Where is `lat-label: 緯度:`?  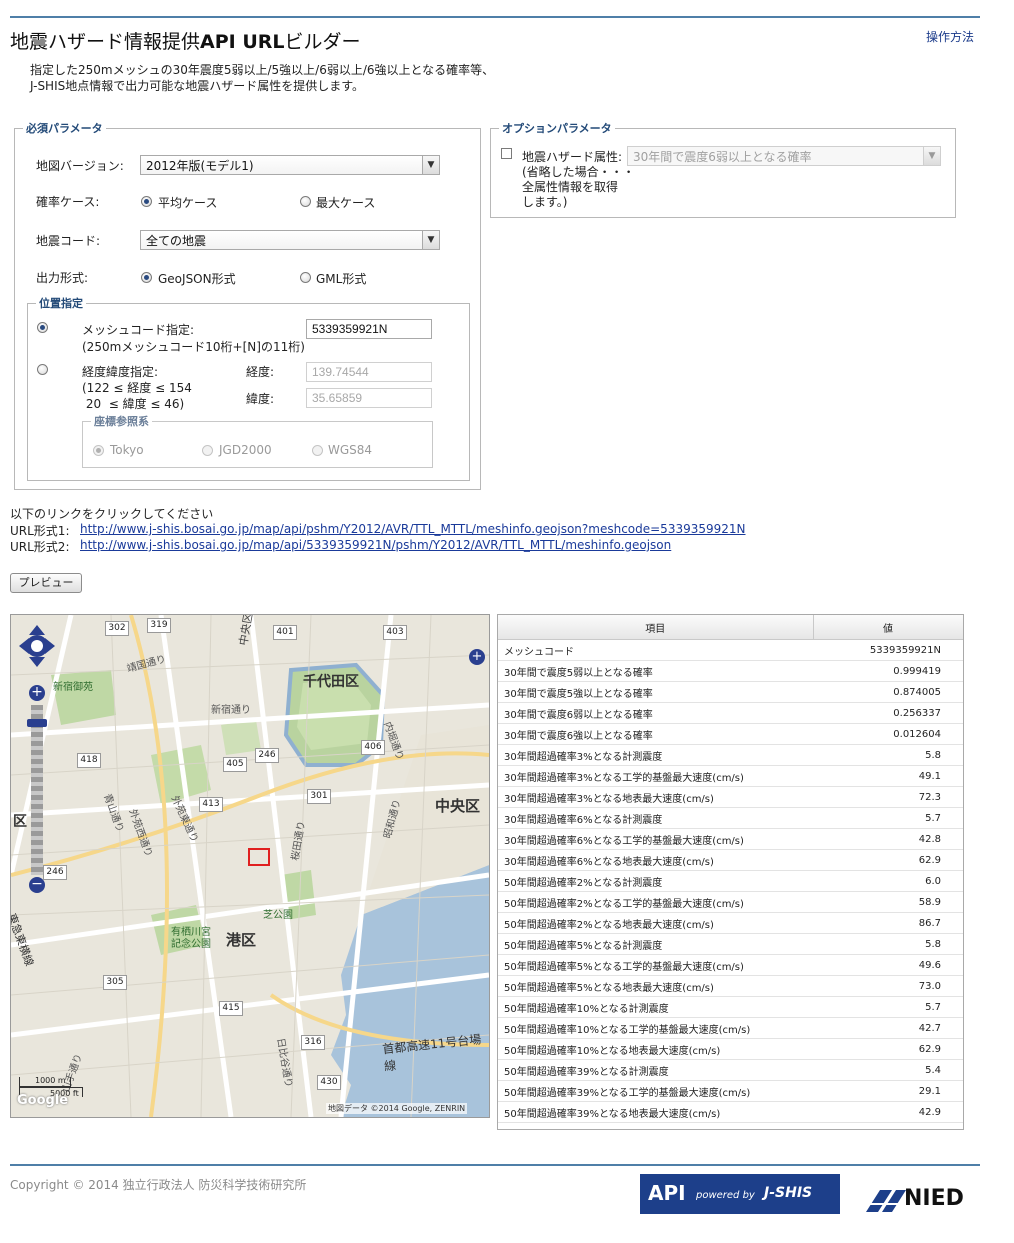
lat-label: 緯度: is located at coordinates (260, 399).